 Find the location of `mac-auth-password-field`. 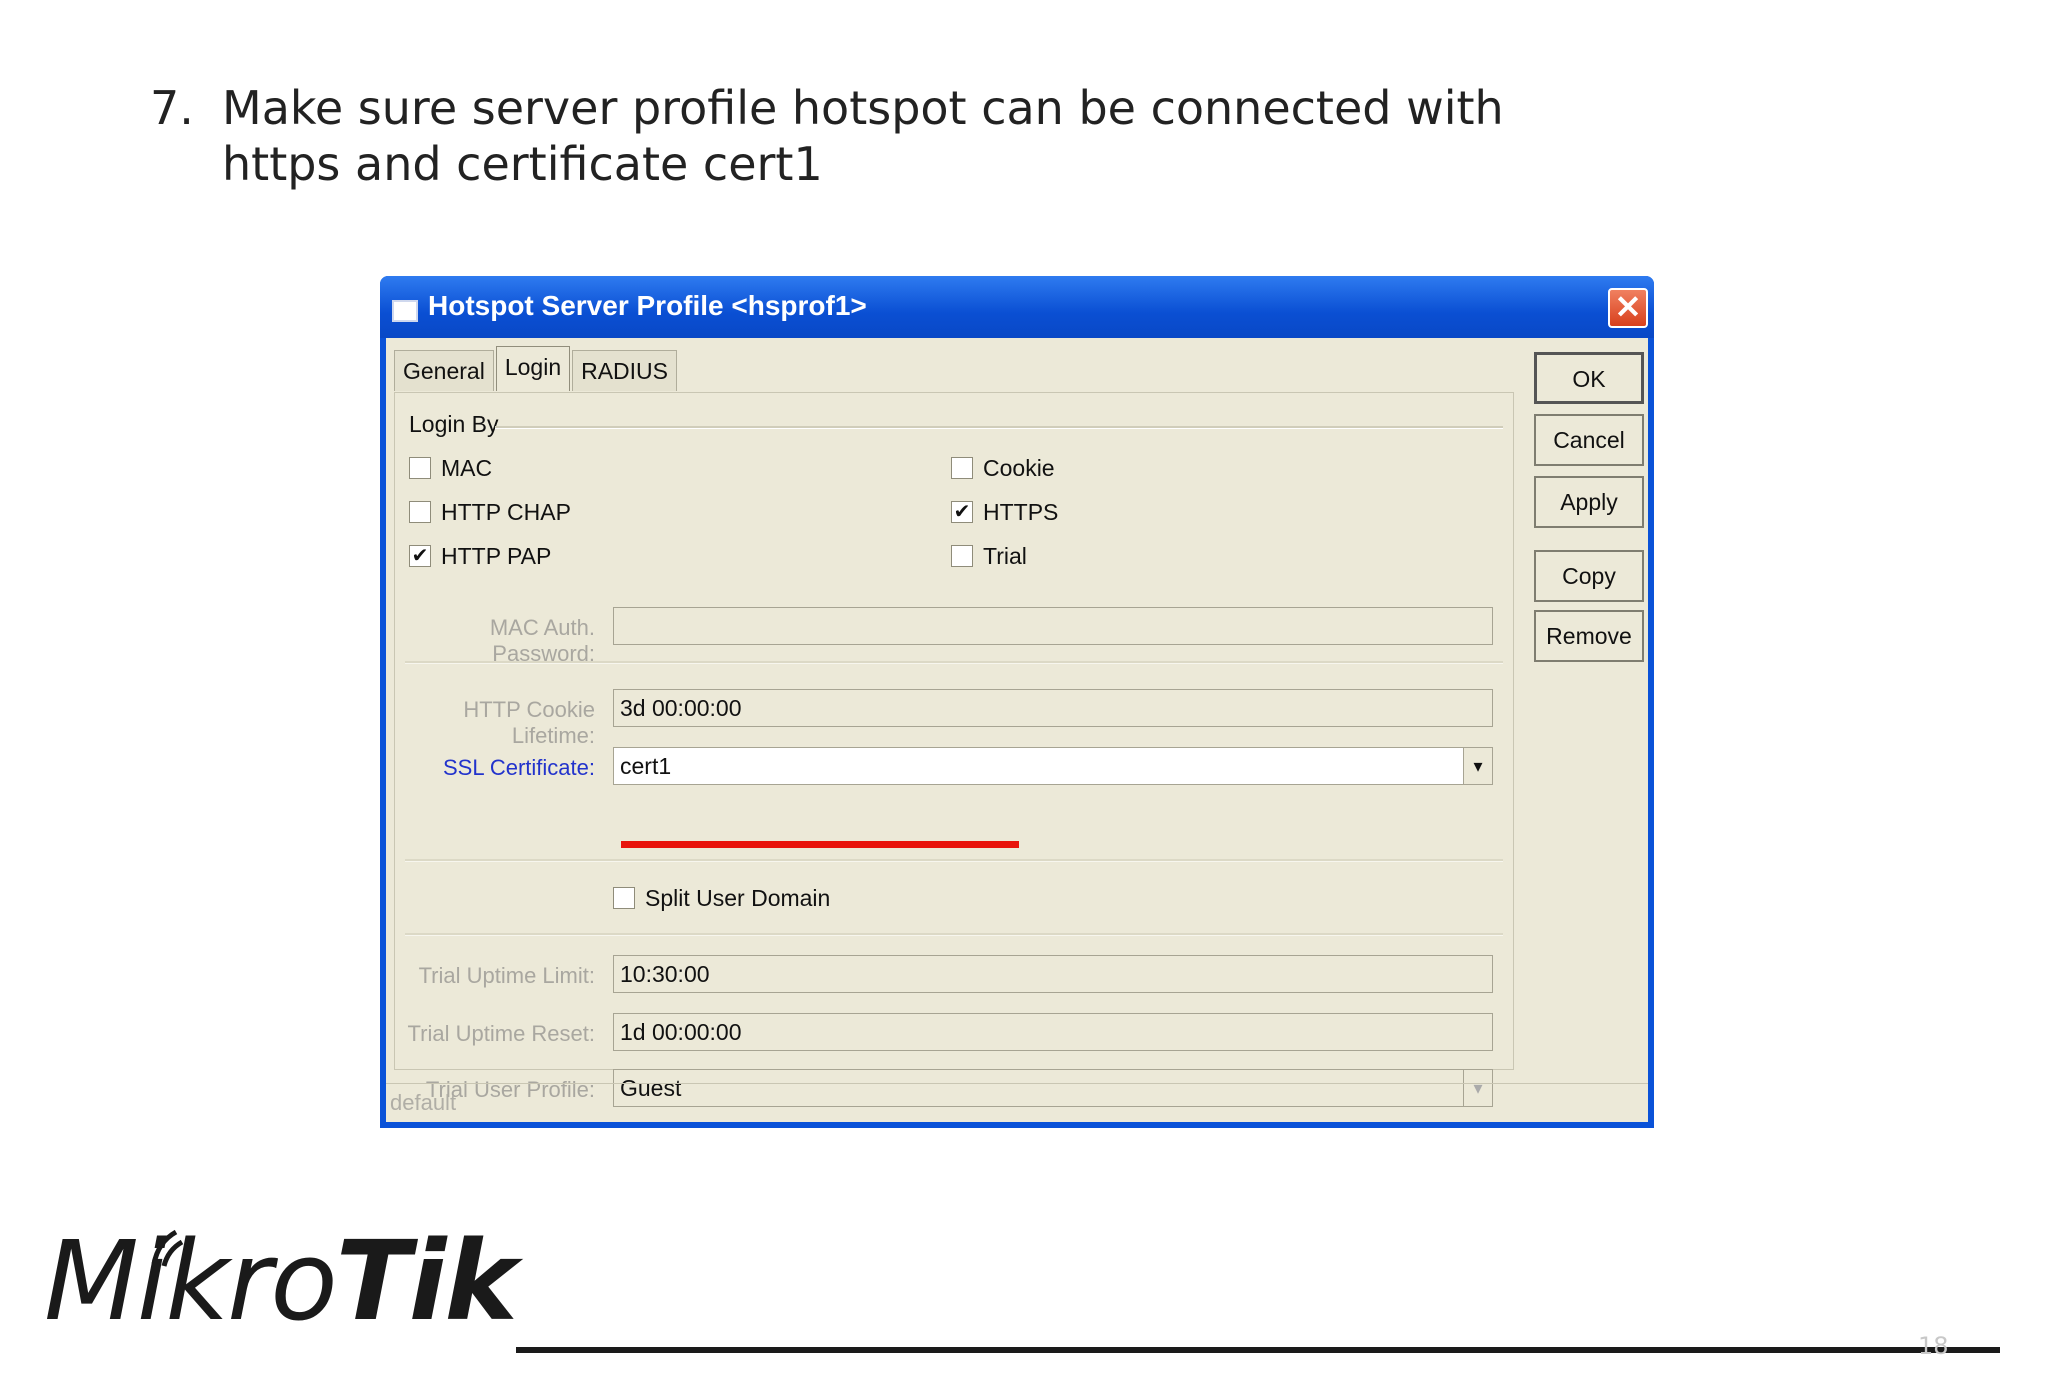

mac-auth-password-field is located at coordinates (1053, 626).